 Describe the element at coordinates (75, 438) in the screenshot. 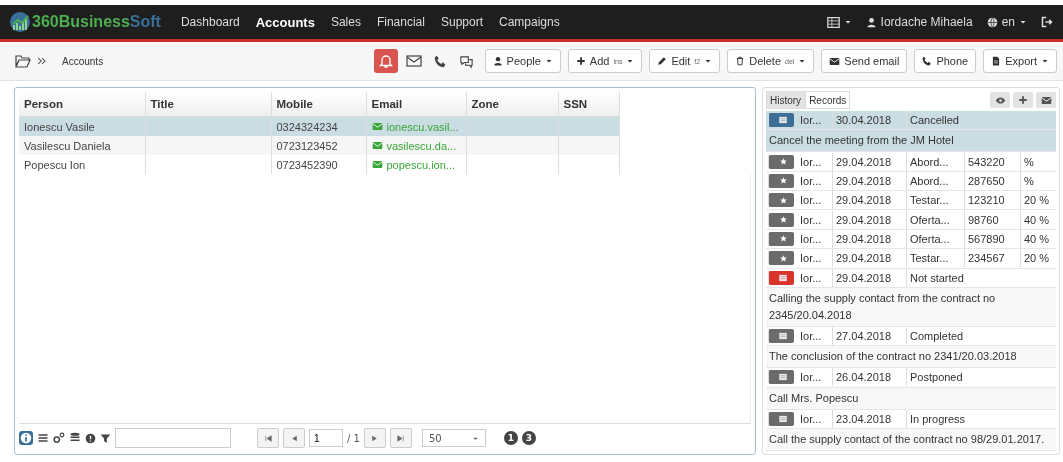

I see `database-icon` at that location.